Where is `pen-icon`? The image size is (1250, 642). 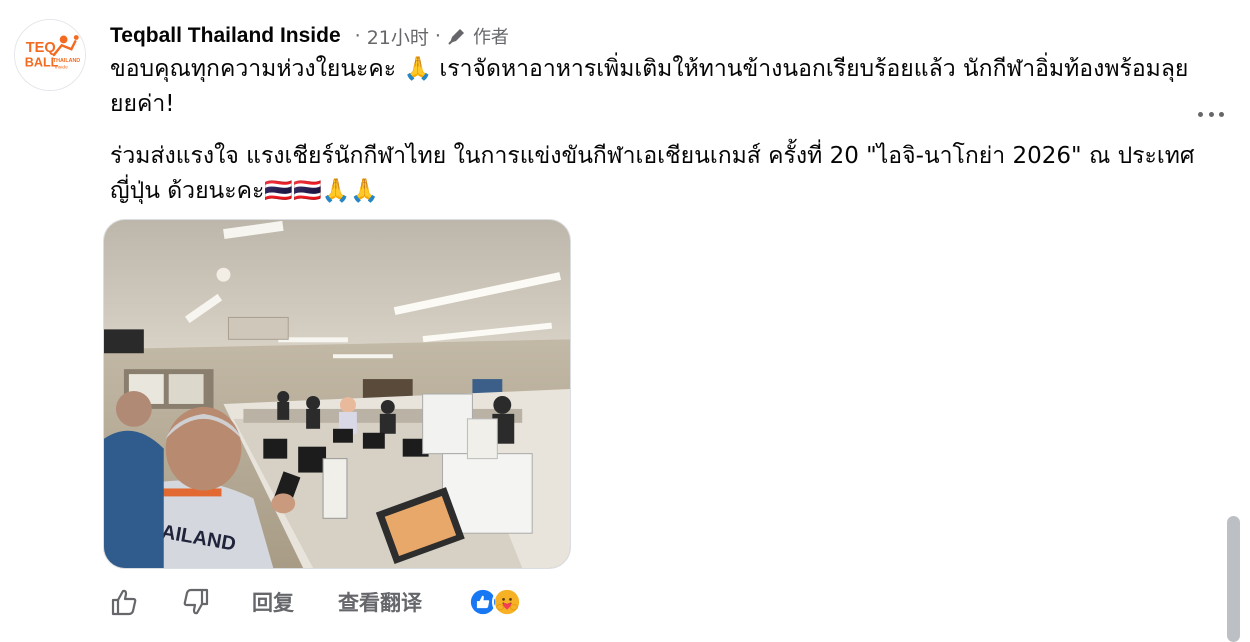
pen-icon is located at coordinates (456, 37).